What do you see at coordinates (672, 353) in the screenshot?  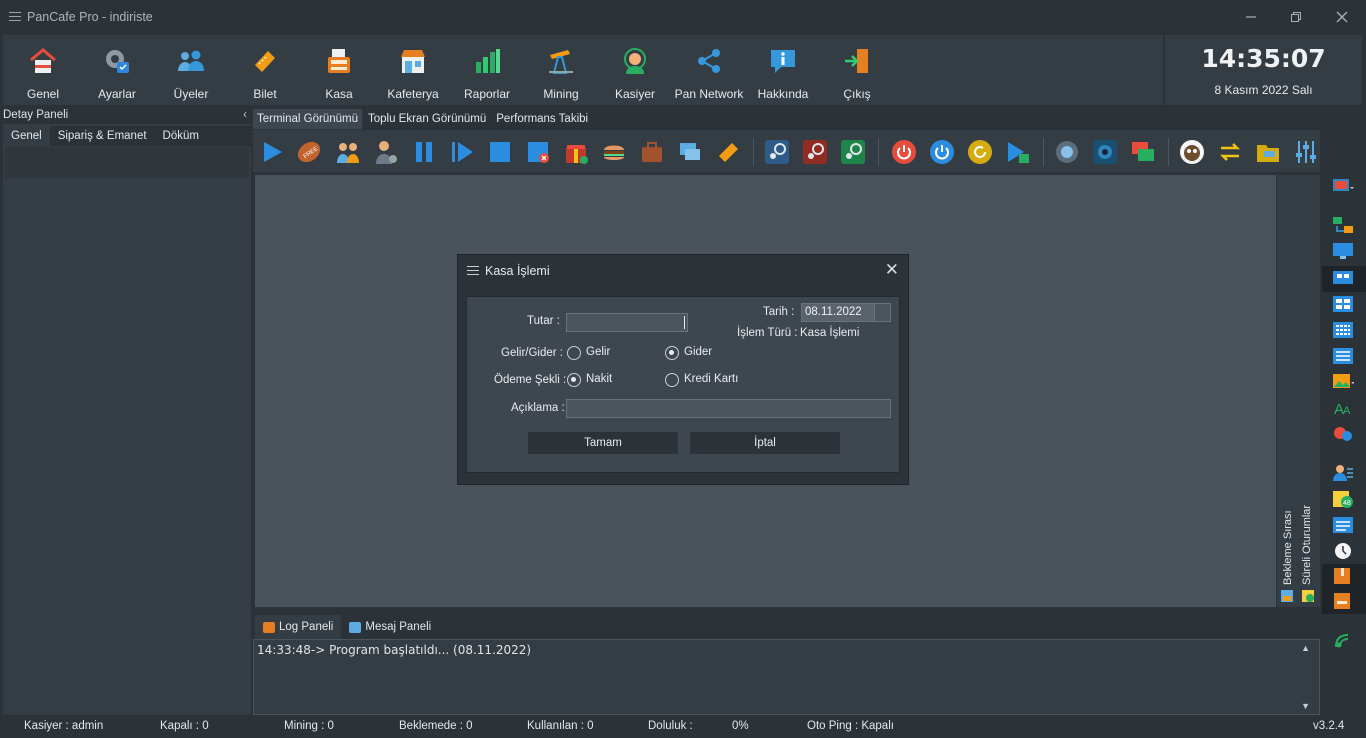 I see `expense-radio` at bounding box center [672, 353].